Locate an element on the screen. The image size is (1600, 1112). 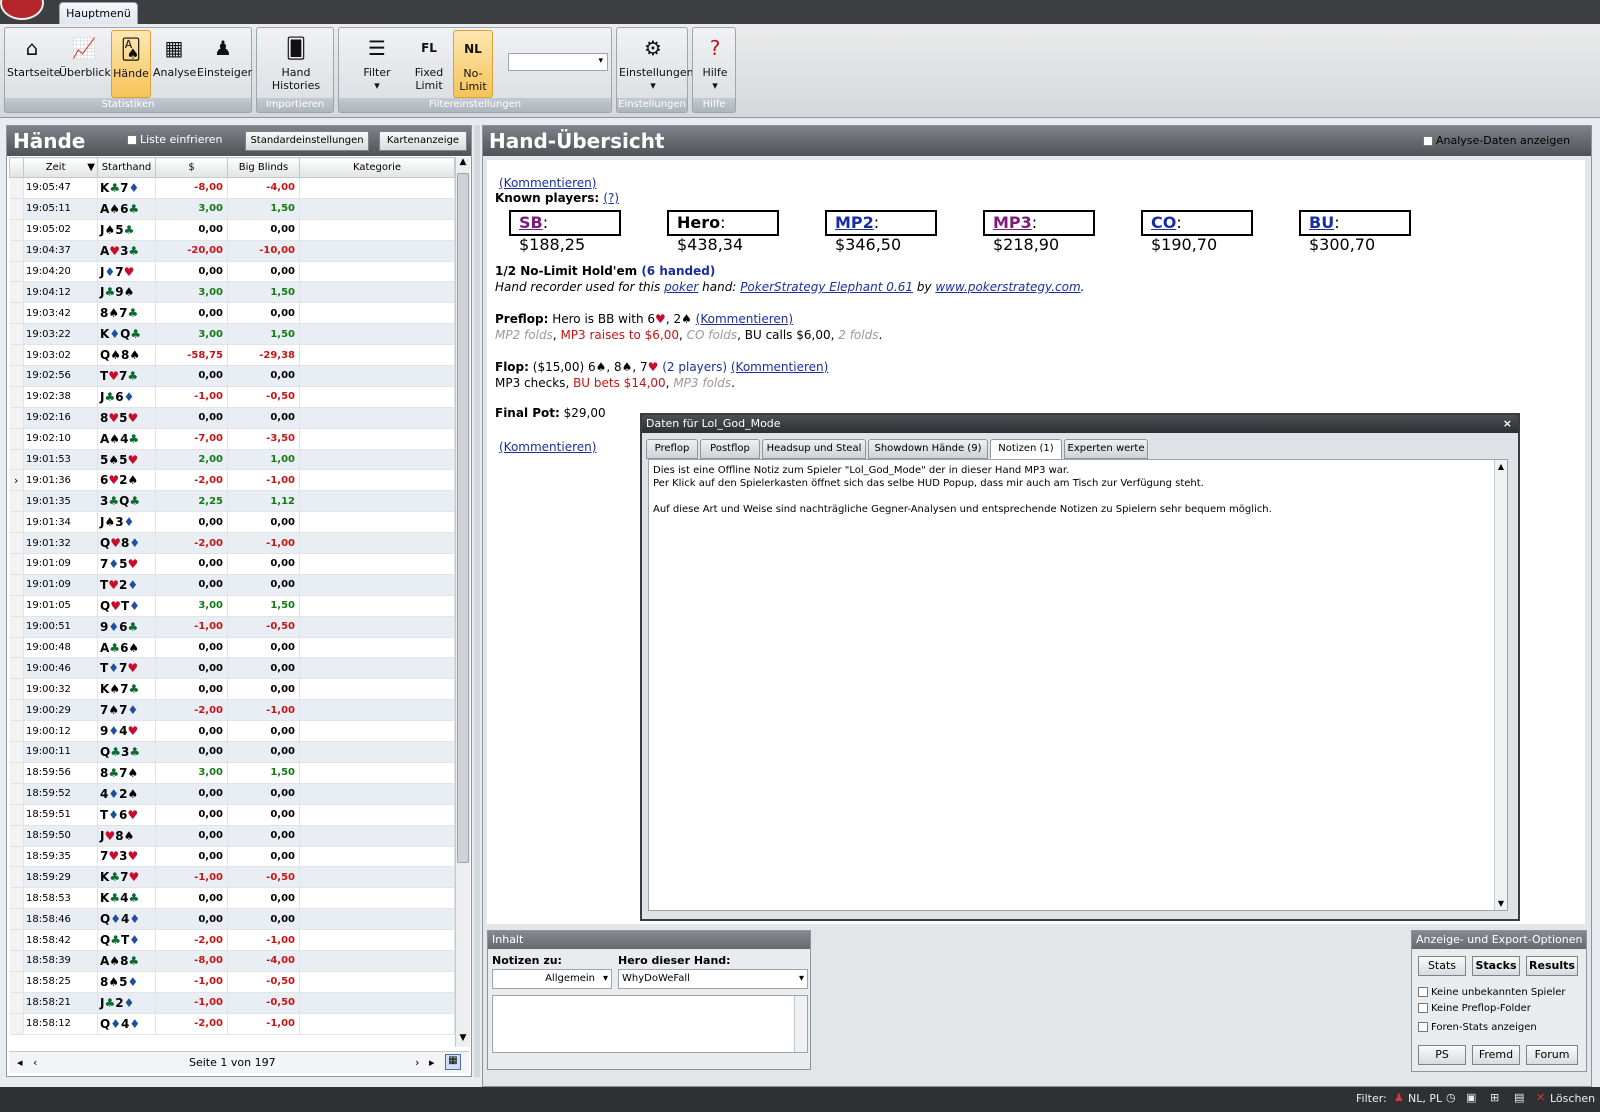
table-row: 18:58:53 K♣4♣ 0,00 0,00 is located at coordinates (232, 898).